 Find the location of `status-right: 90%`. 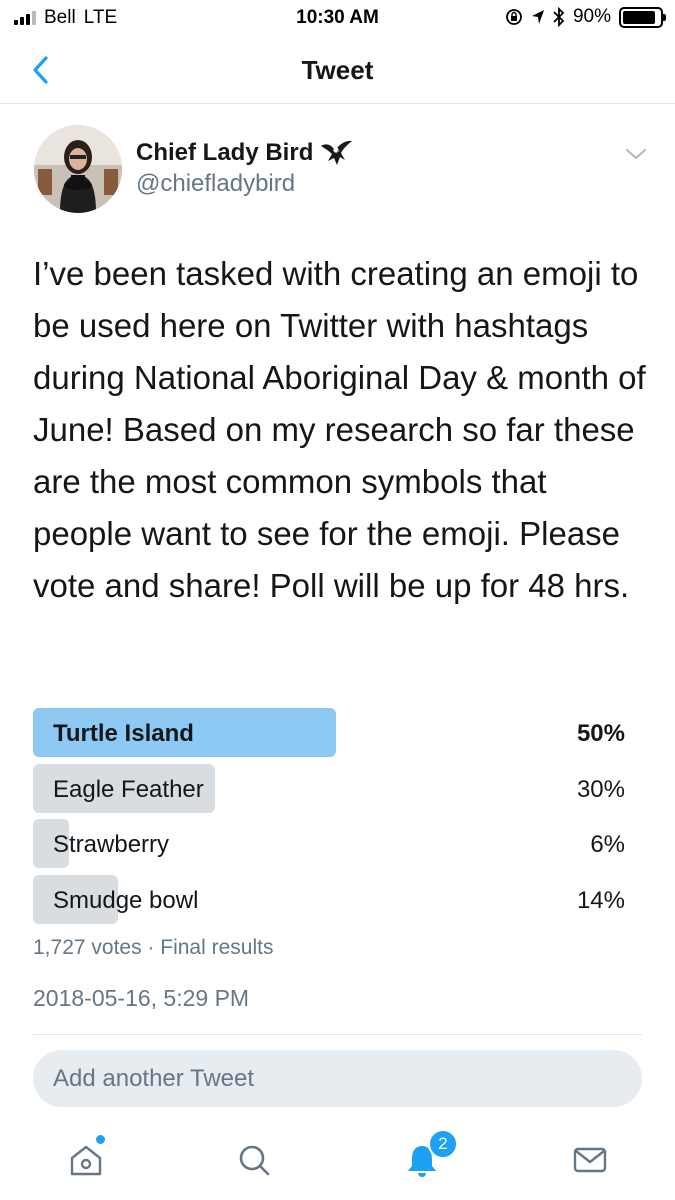

status-right: 90% is located at coordinates (585, 17).